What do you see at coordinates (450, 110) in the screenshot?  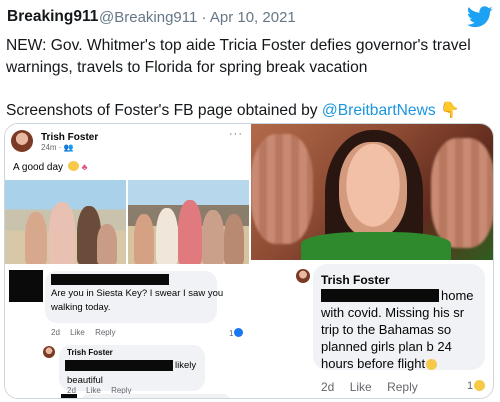 I see `pointing-down-icon: 👇` at bounding box center [450, 110].